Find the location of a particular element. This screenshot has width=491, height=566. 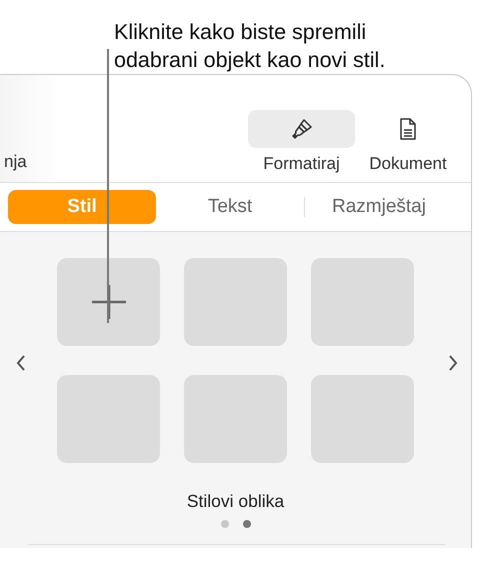

toolbar-button is located at coordinates (301, 129).